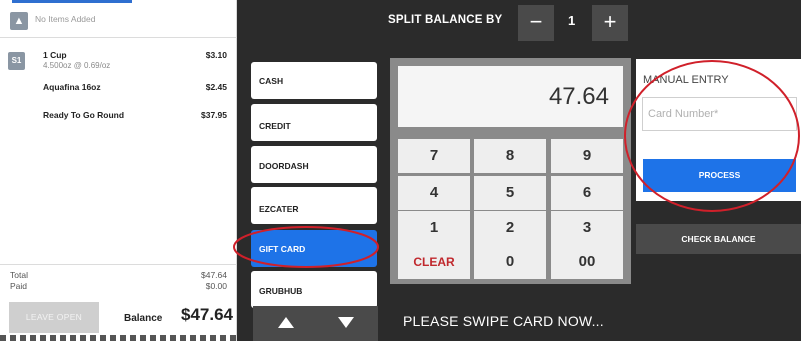 This screenshot has height=341, width=801. Describe the element at coordinates (143, 318) in the screenshot. I see `balance-label: Balance` at that location.